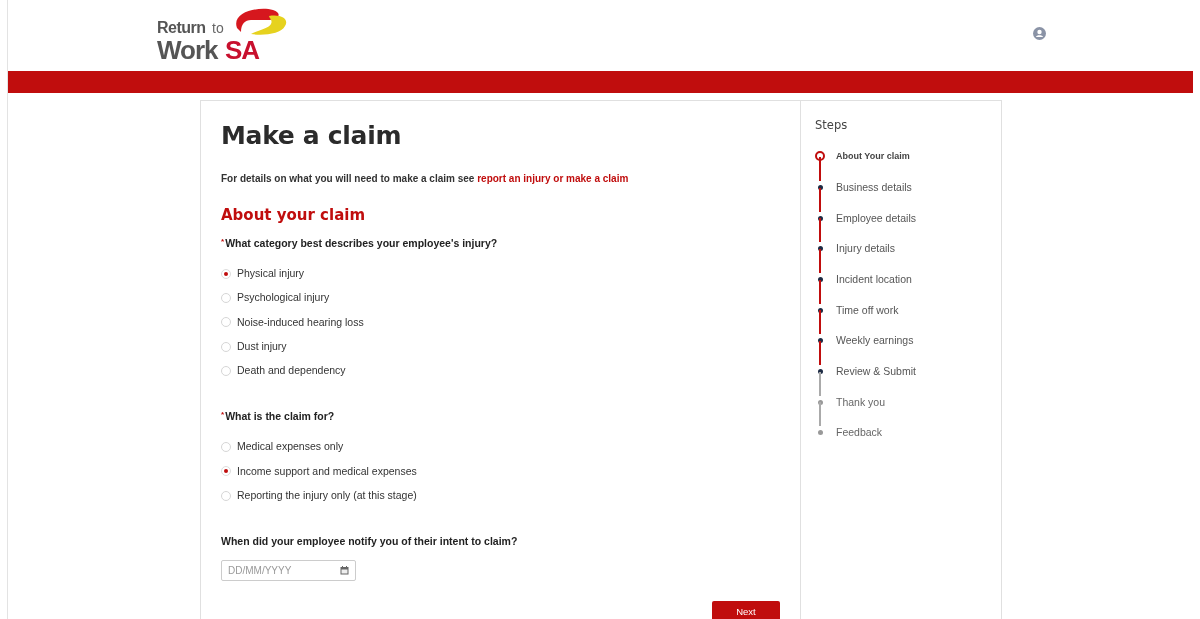  I want to click on radio-option: Dust injury, so click(500, 346).